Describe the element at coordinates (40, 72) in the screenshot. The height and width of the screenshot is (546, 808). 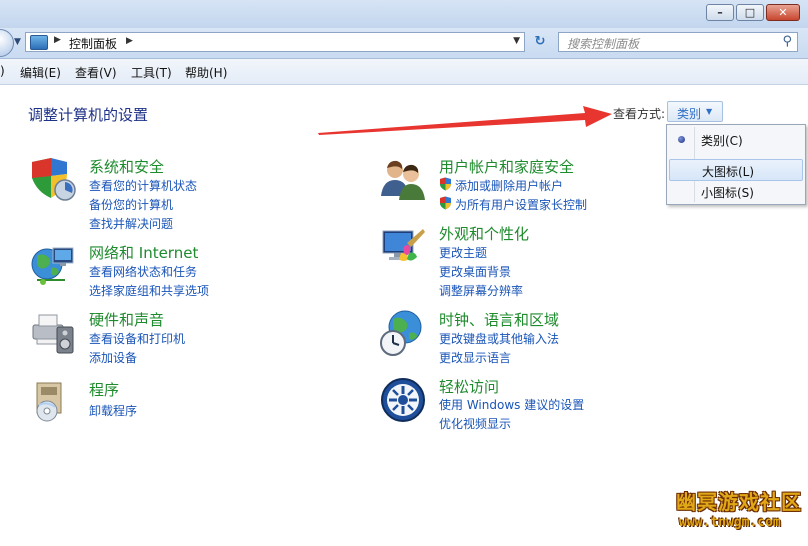
I see `menu-edit: 编辑(E)` at that location.